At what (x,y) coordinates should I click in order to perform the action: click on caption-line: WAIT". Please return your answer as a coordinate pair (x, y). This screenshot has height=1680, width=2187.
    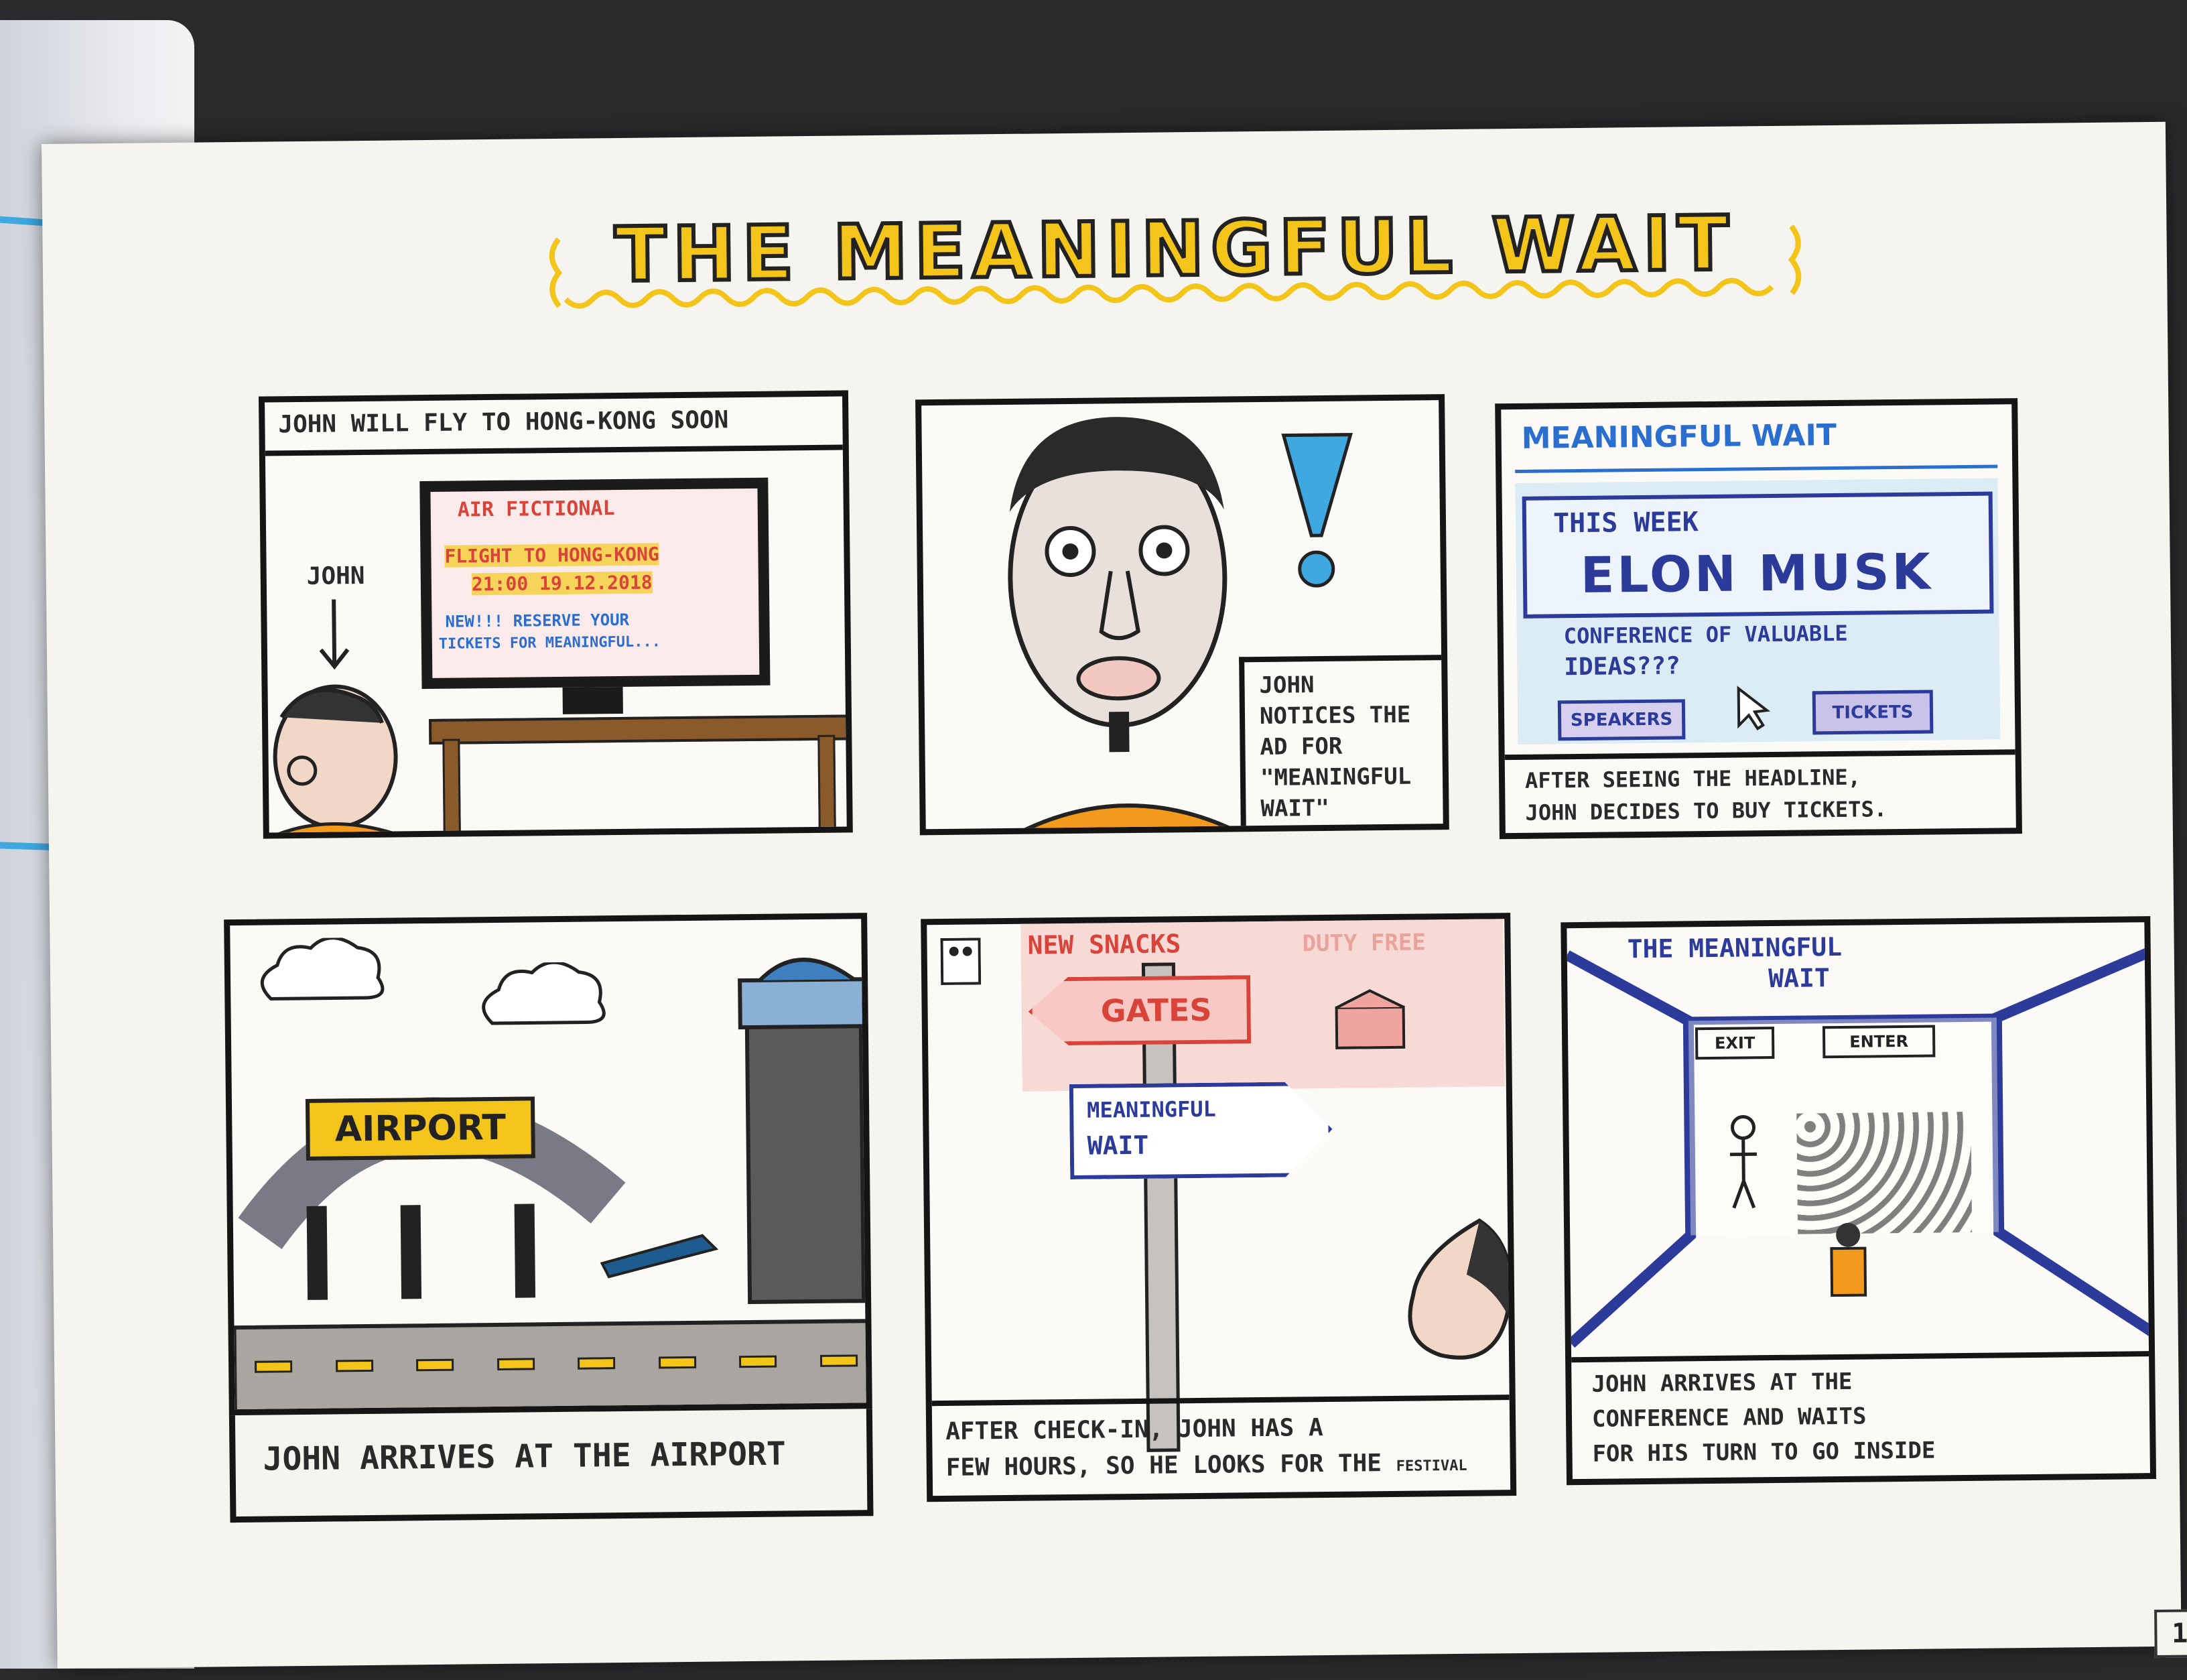
    Looking at the image, I should click on (1295, 808).